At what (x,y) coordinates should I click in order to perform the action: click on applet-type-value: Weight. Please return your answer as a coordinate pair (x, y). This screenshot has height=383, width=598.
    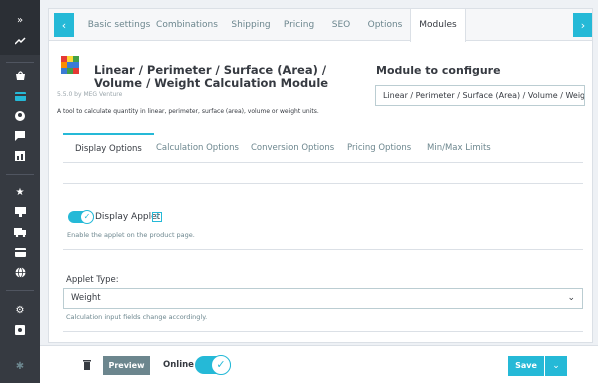
    Looking at the image, I should click on (86, 298).